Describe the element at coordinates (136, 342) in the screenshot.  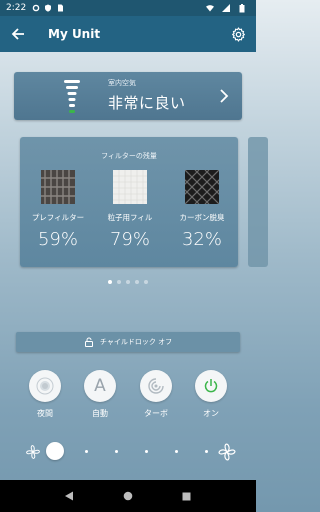
I see `child-lock-label: チャイルドロック オフ` at that location.